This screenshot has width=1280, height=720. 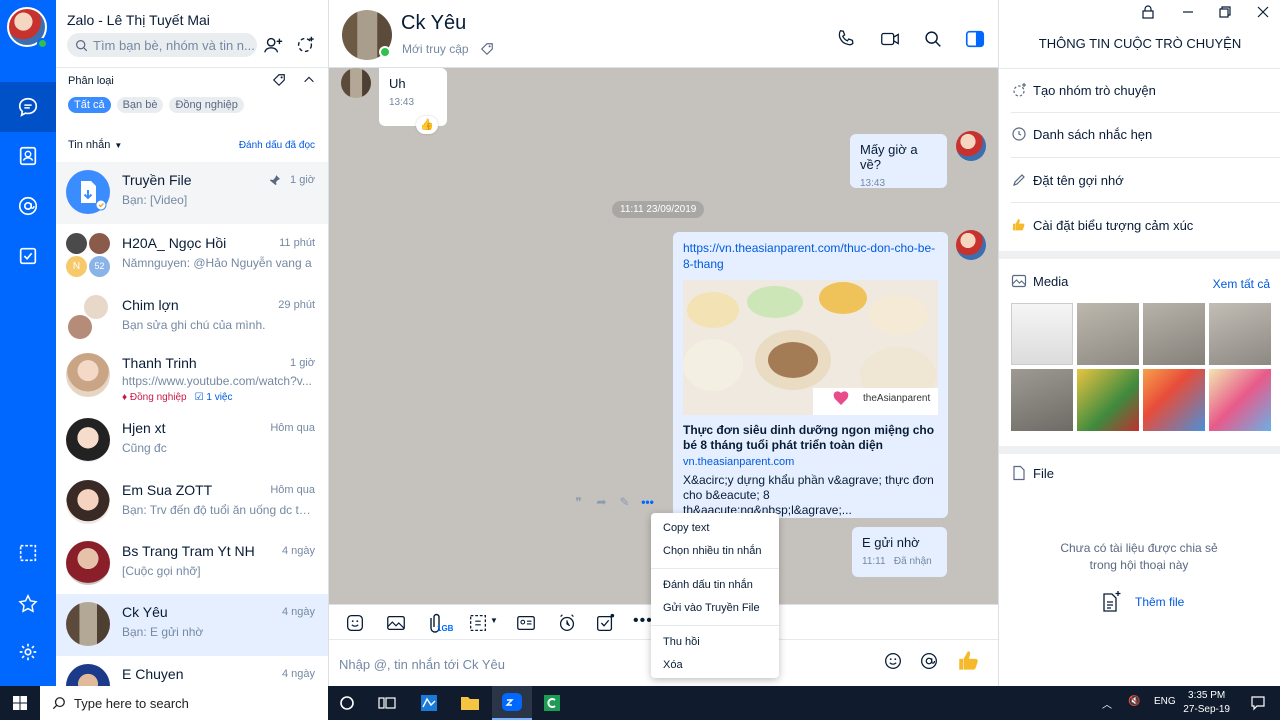 I want to click on menu-select-multiple: Chọn nhiều tin nhắn, so click(x=715, y=551).